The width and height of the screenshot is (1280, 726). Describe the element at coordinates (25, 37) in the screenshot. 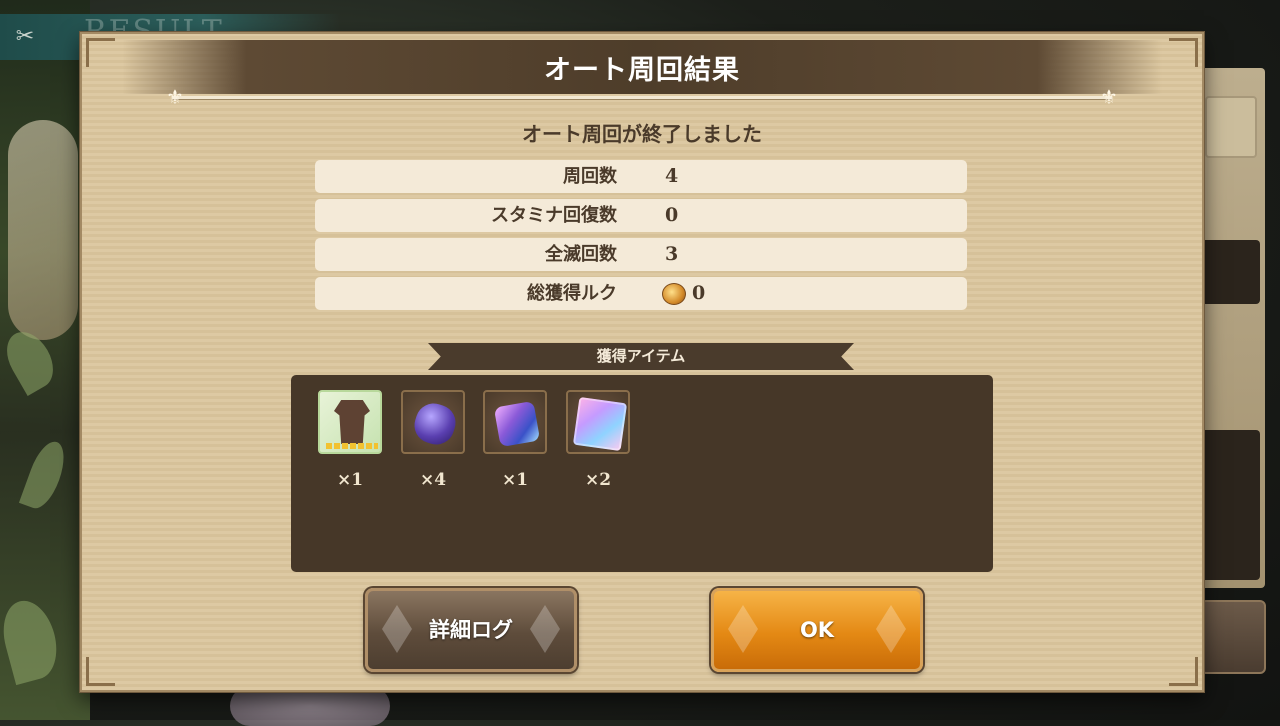

I see `back-arrow-icon: ✂` at that location.